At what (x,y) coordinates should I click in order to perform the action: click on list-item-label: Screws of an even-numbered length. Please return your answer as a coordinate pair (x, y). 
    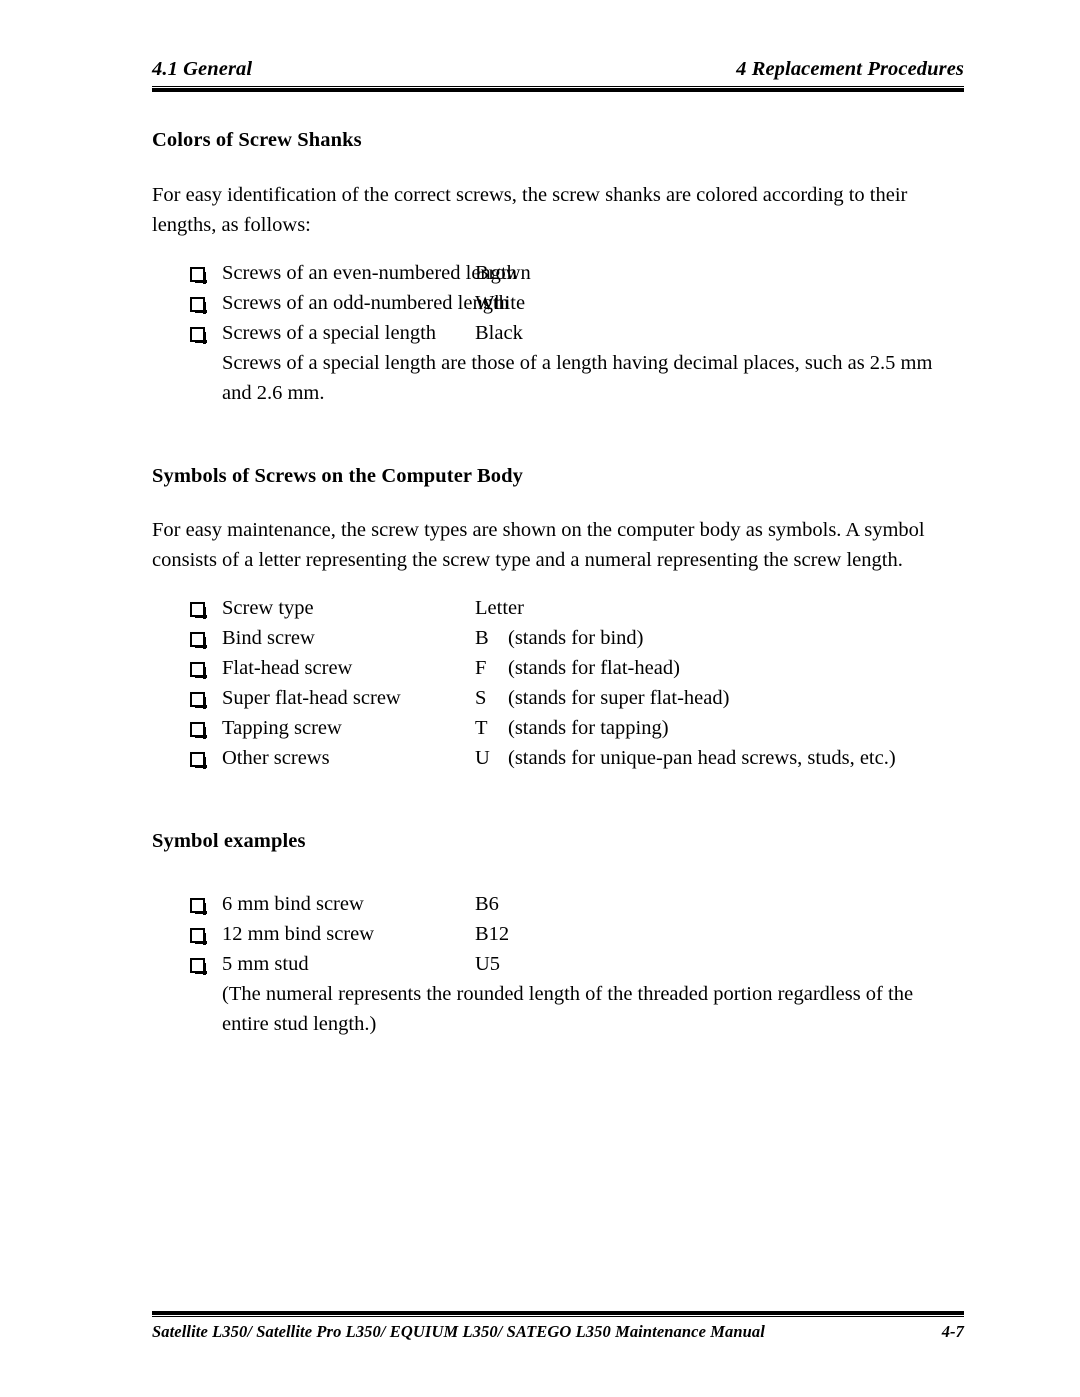
    Looking at the image, I should click on (369, 272).